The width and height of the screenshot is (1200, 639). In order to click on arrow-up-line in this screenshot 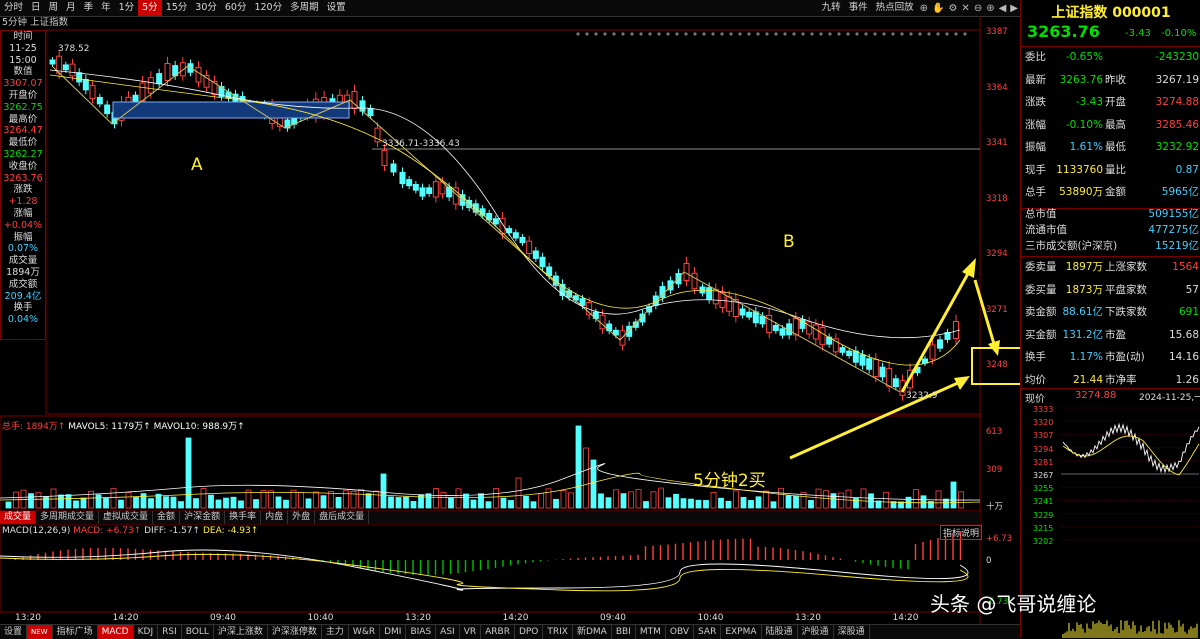, I will do `click(936, 331)`.